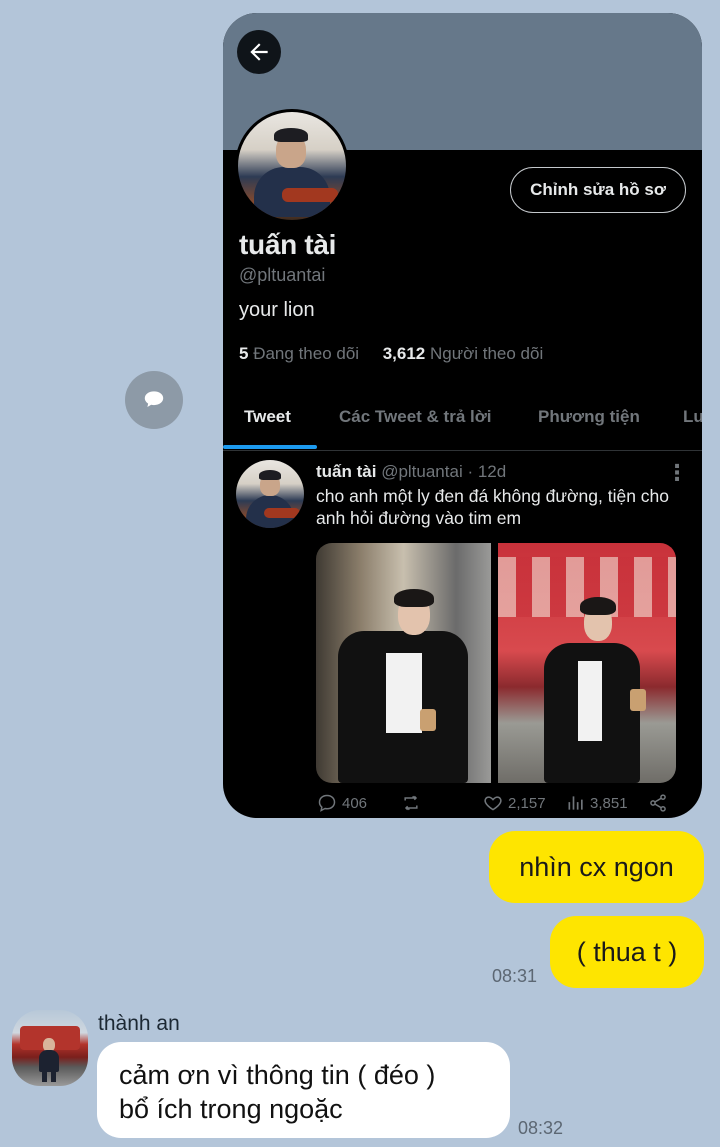 The image size is (720, 1147). Describe the element at coordinates (598, 190) in the screenshot. I see `edit-profile-button: Chỉnh sửa hồ sơ` at that location.